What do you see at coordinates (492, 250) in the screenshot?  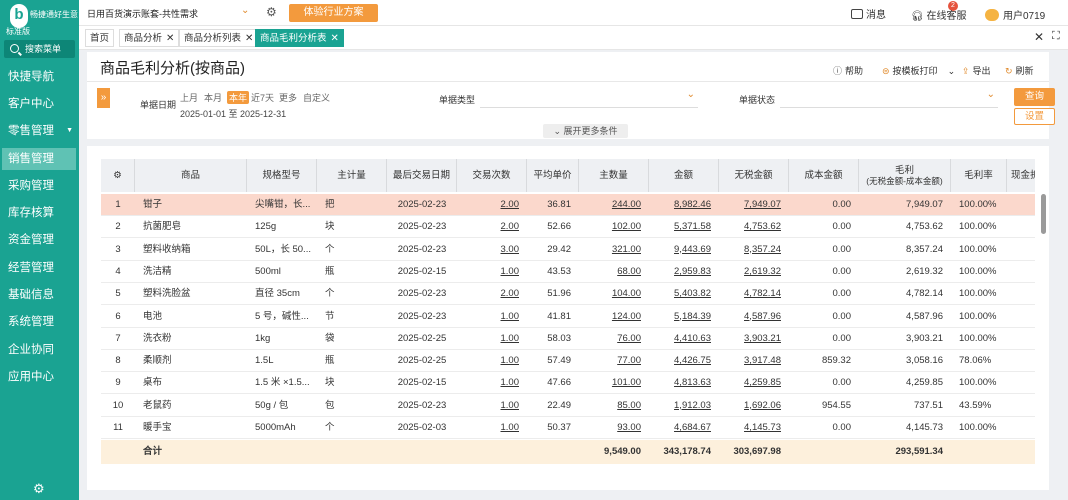 I see `cell-tx-count: 3.00` at bounding box center [492, 250].